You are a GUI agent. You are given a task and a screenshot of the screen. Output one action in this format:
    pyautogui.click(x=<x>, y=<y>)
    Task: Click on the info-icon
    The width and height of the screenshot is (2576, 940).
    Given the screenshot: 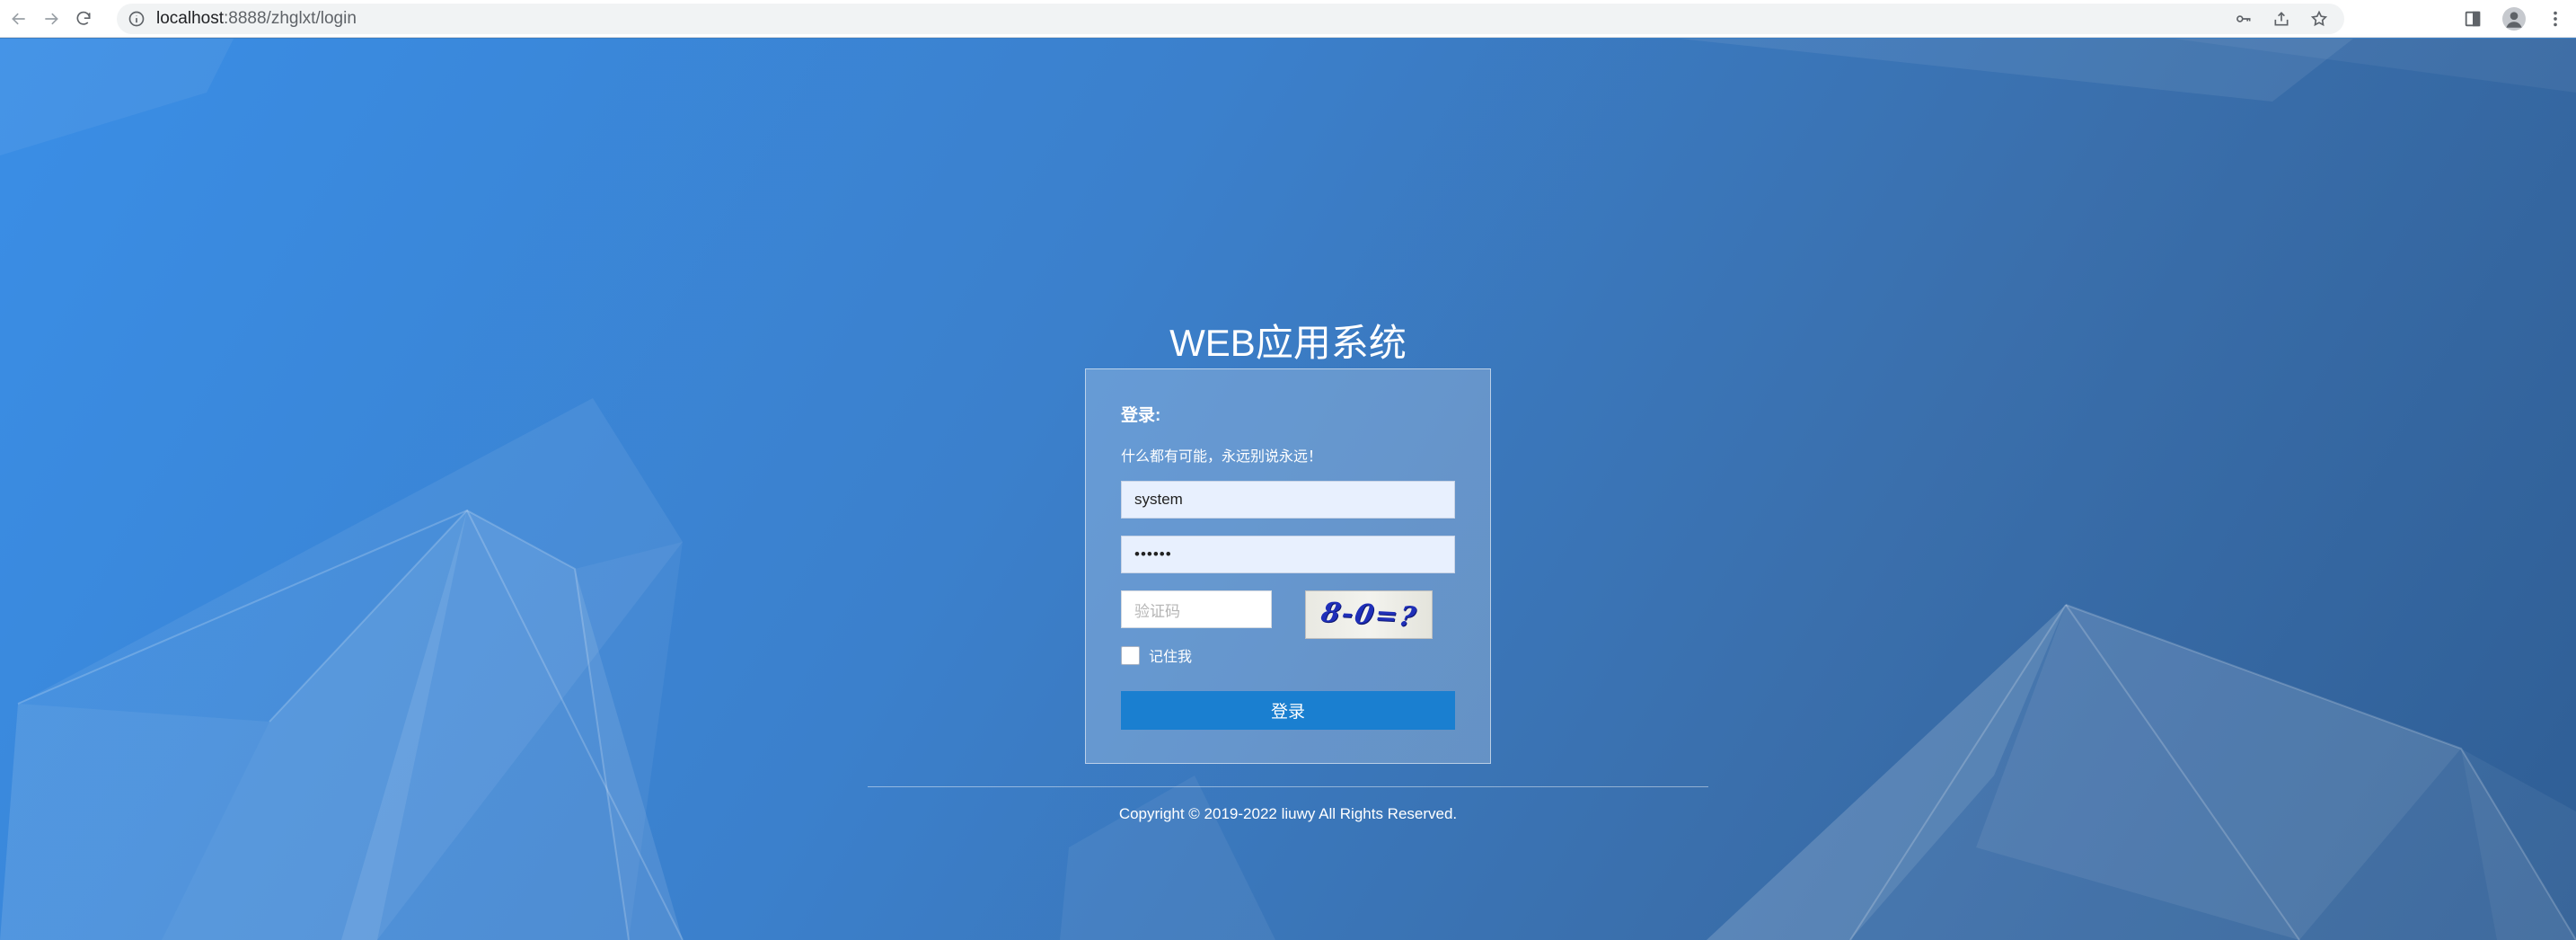 What is the action you would take?
    pyautogui.click(x=137, y=19)
    